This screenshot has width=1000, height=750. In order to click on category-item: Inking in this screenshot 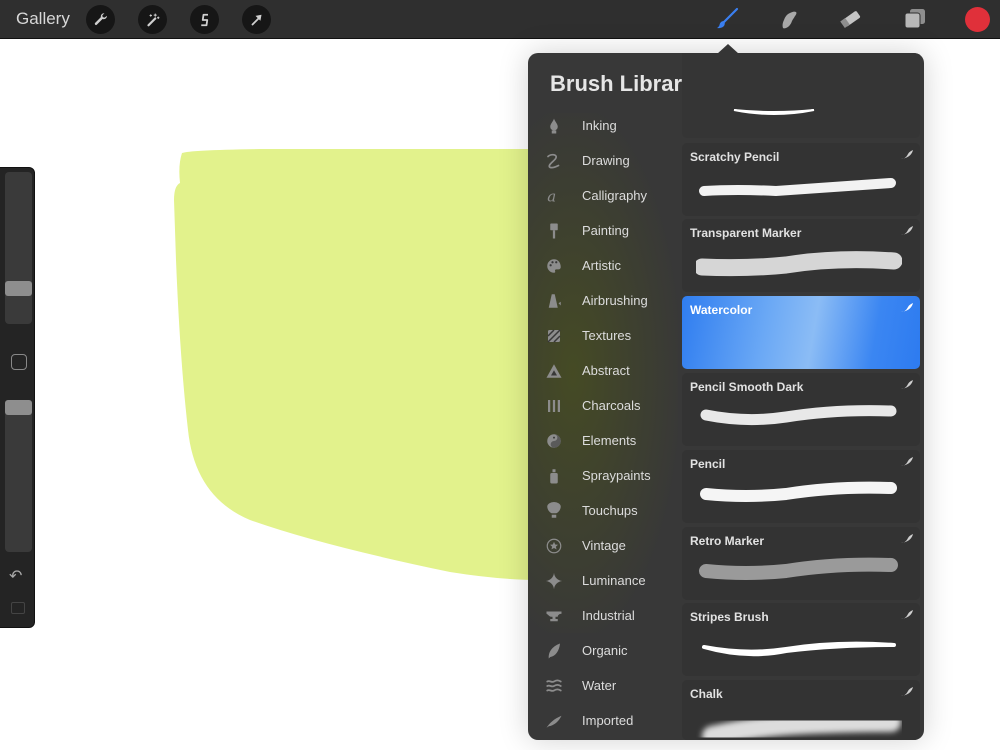, I will do `click(603, 125)`.